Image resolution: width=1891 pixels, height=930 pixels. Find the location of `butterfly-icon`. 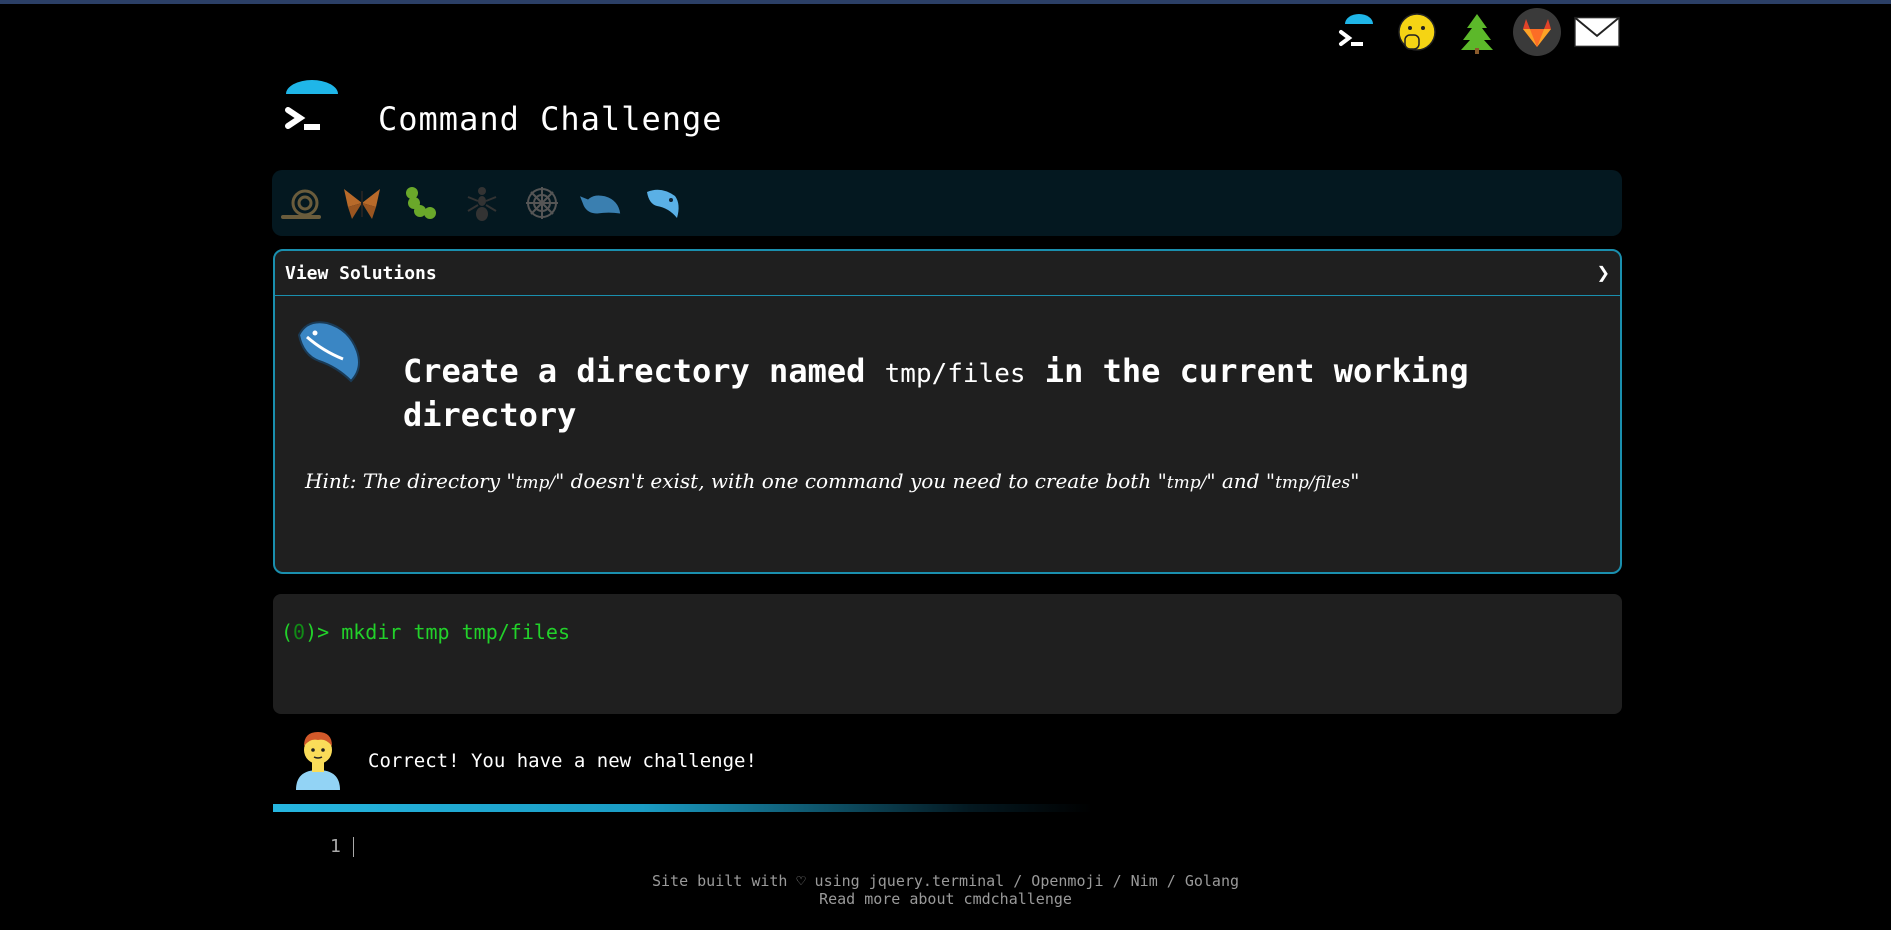

butterfly-icon is located at coordinates (362, 203).